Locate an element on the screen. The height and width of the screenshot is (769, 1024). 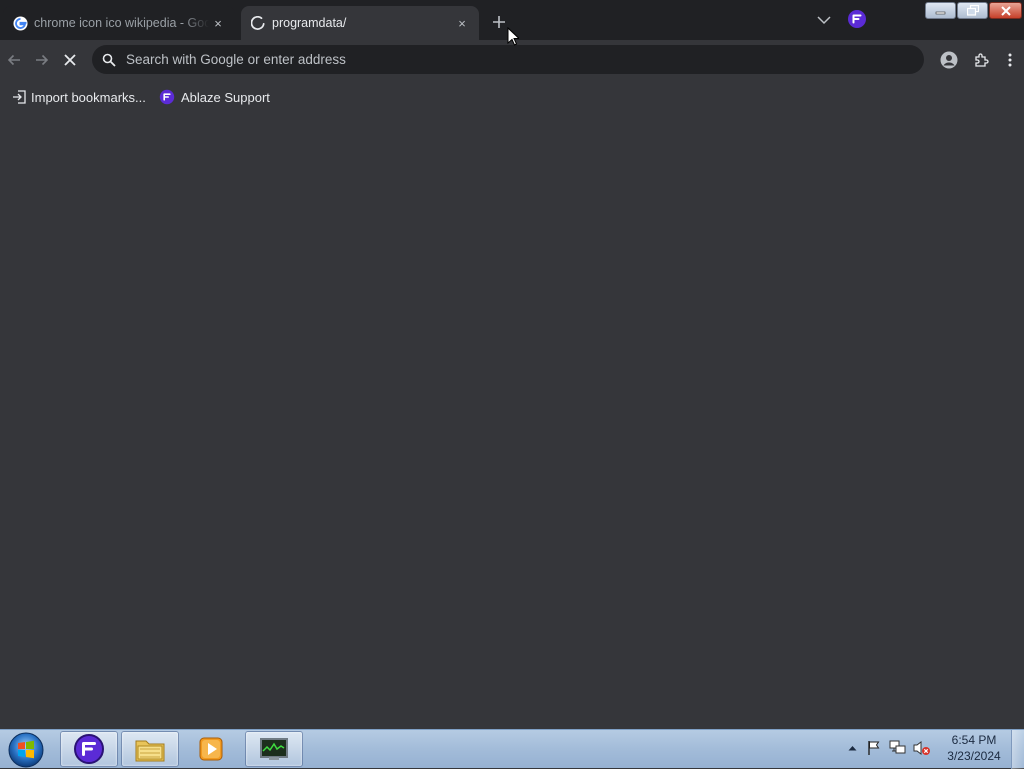
show-desktop-button is located at coordinates (1017, 749).